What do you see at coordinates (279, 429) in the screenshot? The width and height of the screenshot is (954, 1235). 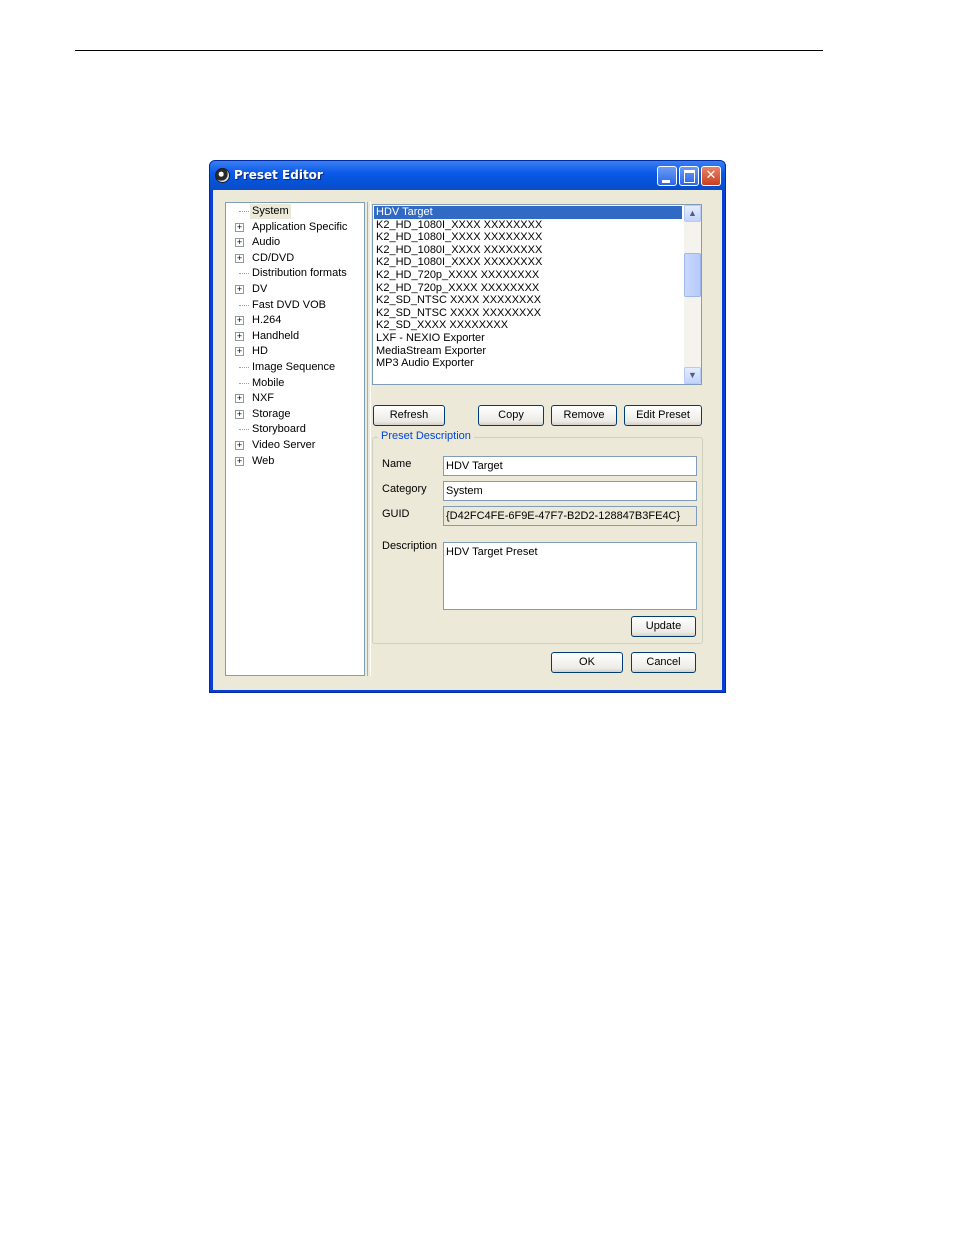 I see `tree-item-label: Storyboard` at bounding box center [279, 429].